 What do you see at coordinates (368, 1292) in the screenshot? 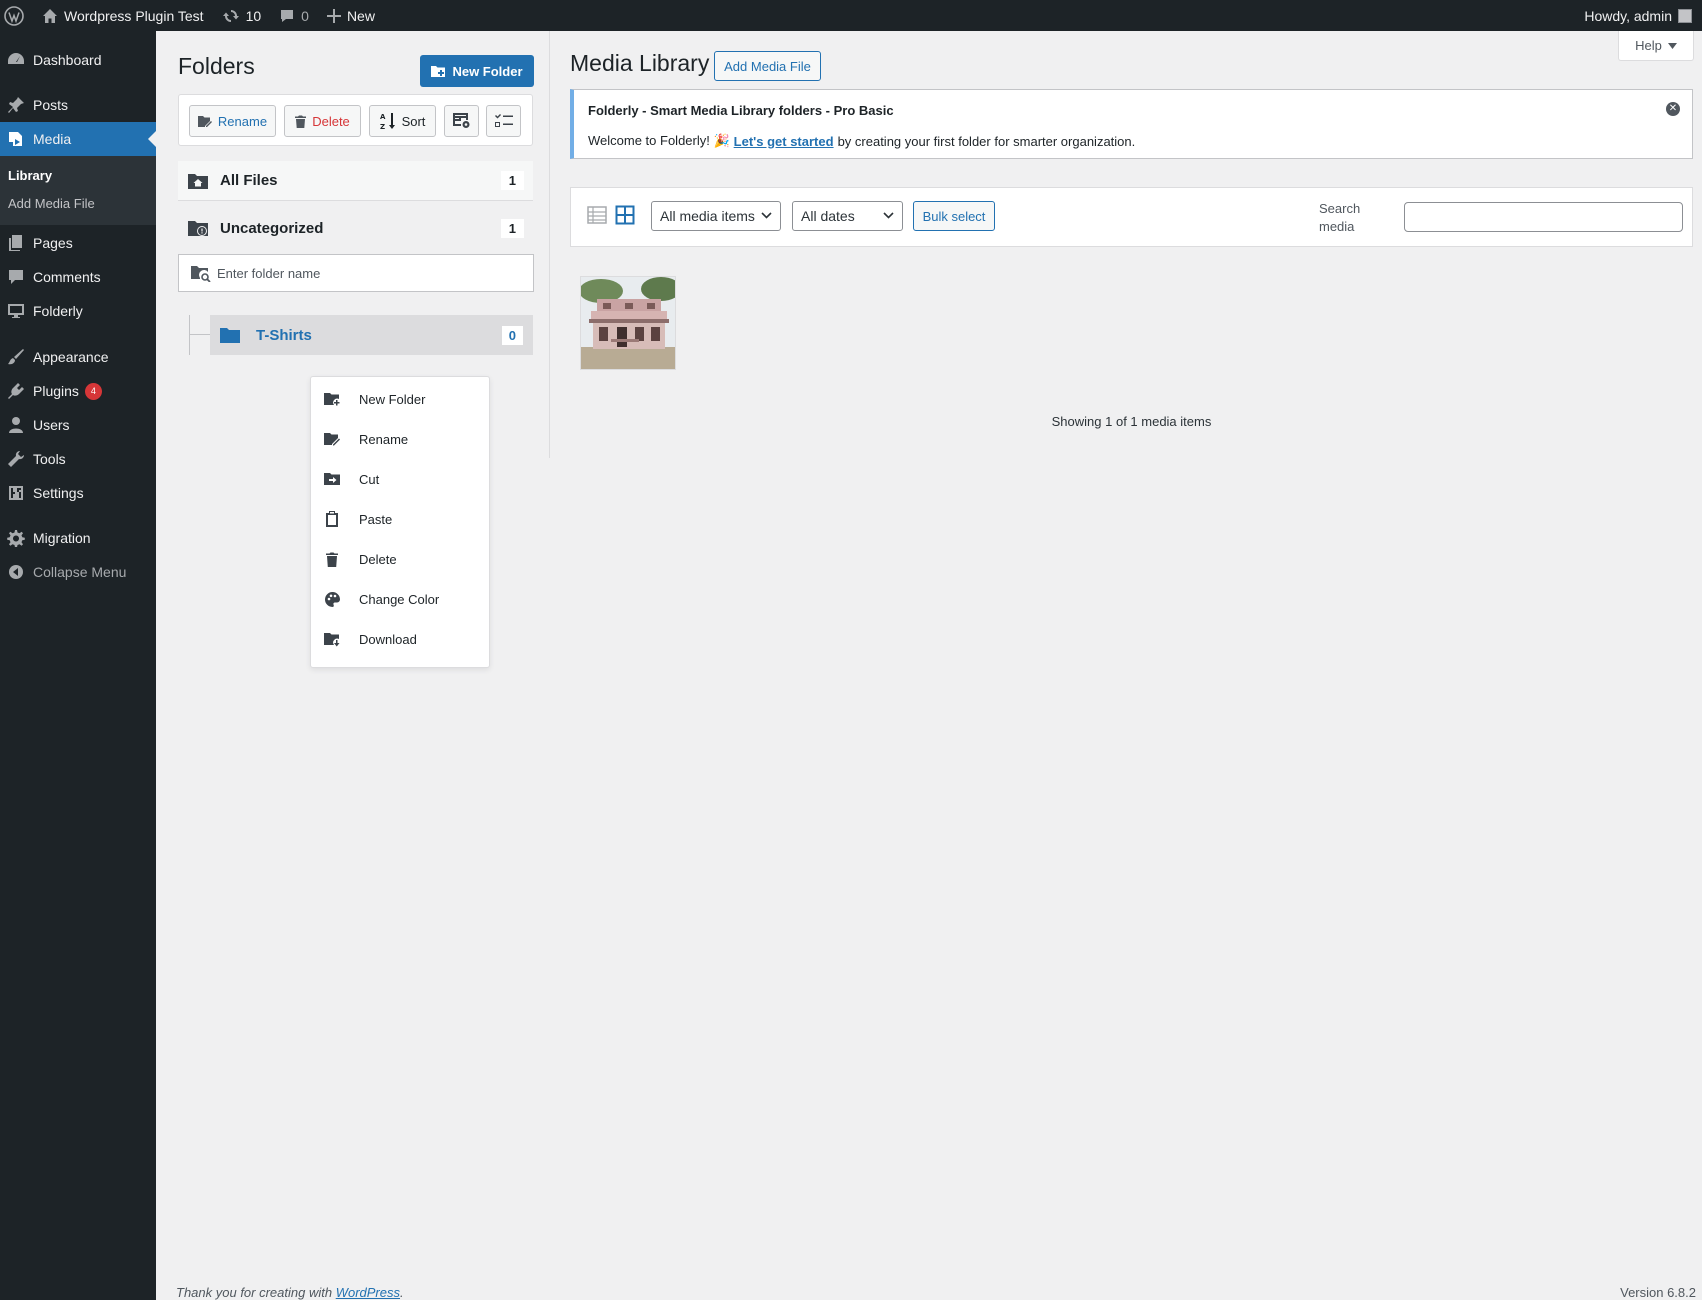
I see `wordpress-link: WordPress` at bounding box center [368, 1292].